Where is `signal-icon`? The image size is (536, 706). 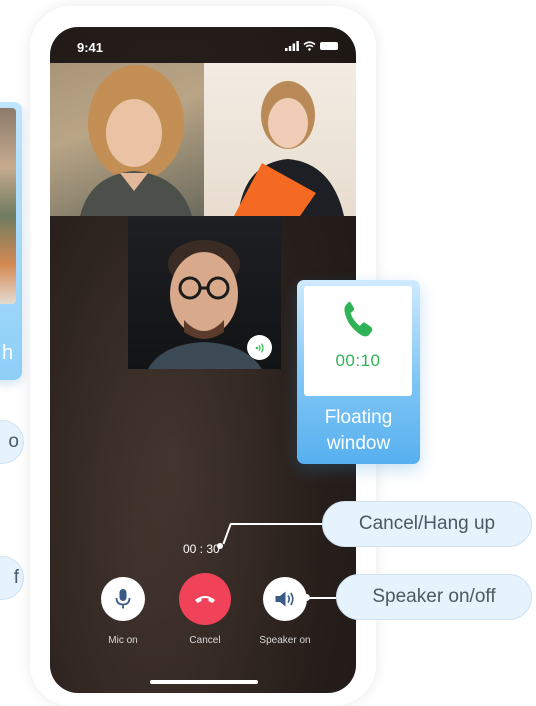 signal-icon is located at coordinates (292, 46).